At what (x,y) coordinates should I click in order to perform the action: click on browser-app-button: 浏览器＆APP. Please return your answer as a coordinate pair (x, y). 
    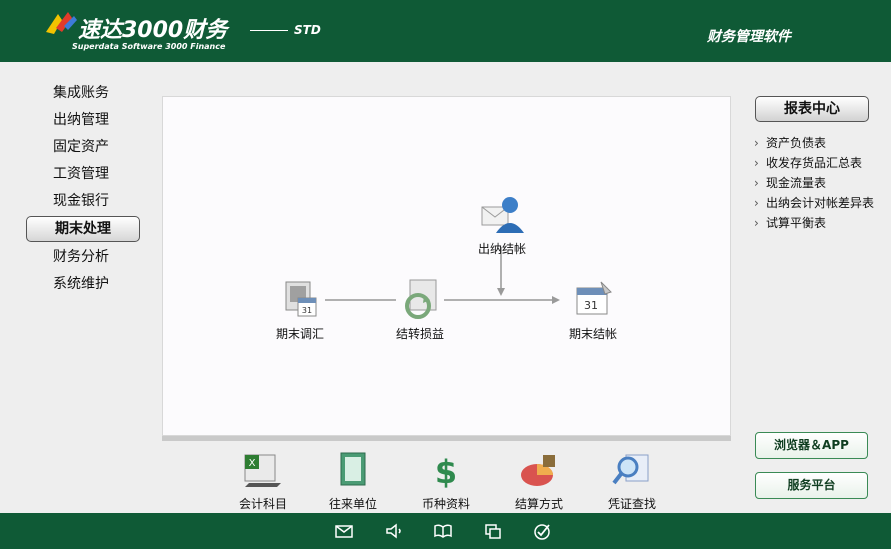
    Looking at the image, I should click on (811, 445).